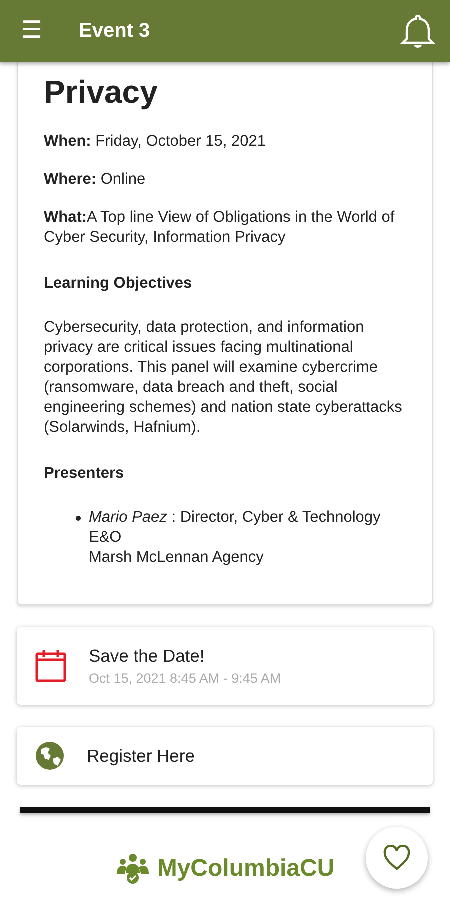 The image size is (450, 900). What do you see at coordinates (51, 666) in the screenshot?
I see `calendar-icon` at bounding box center [51, 666].